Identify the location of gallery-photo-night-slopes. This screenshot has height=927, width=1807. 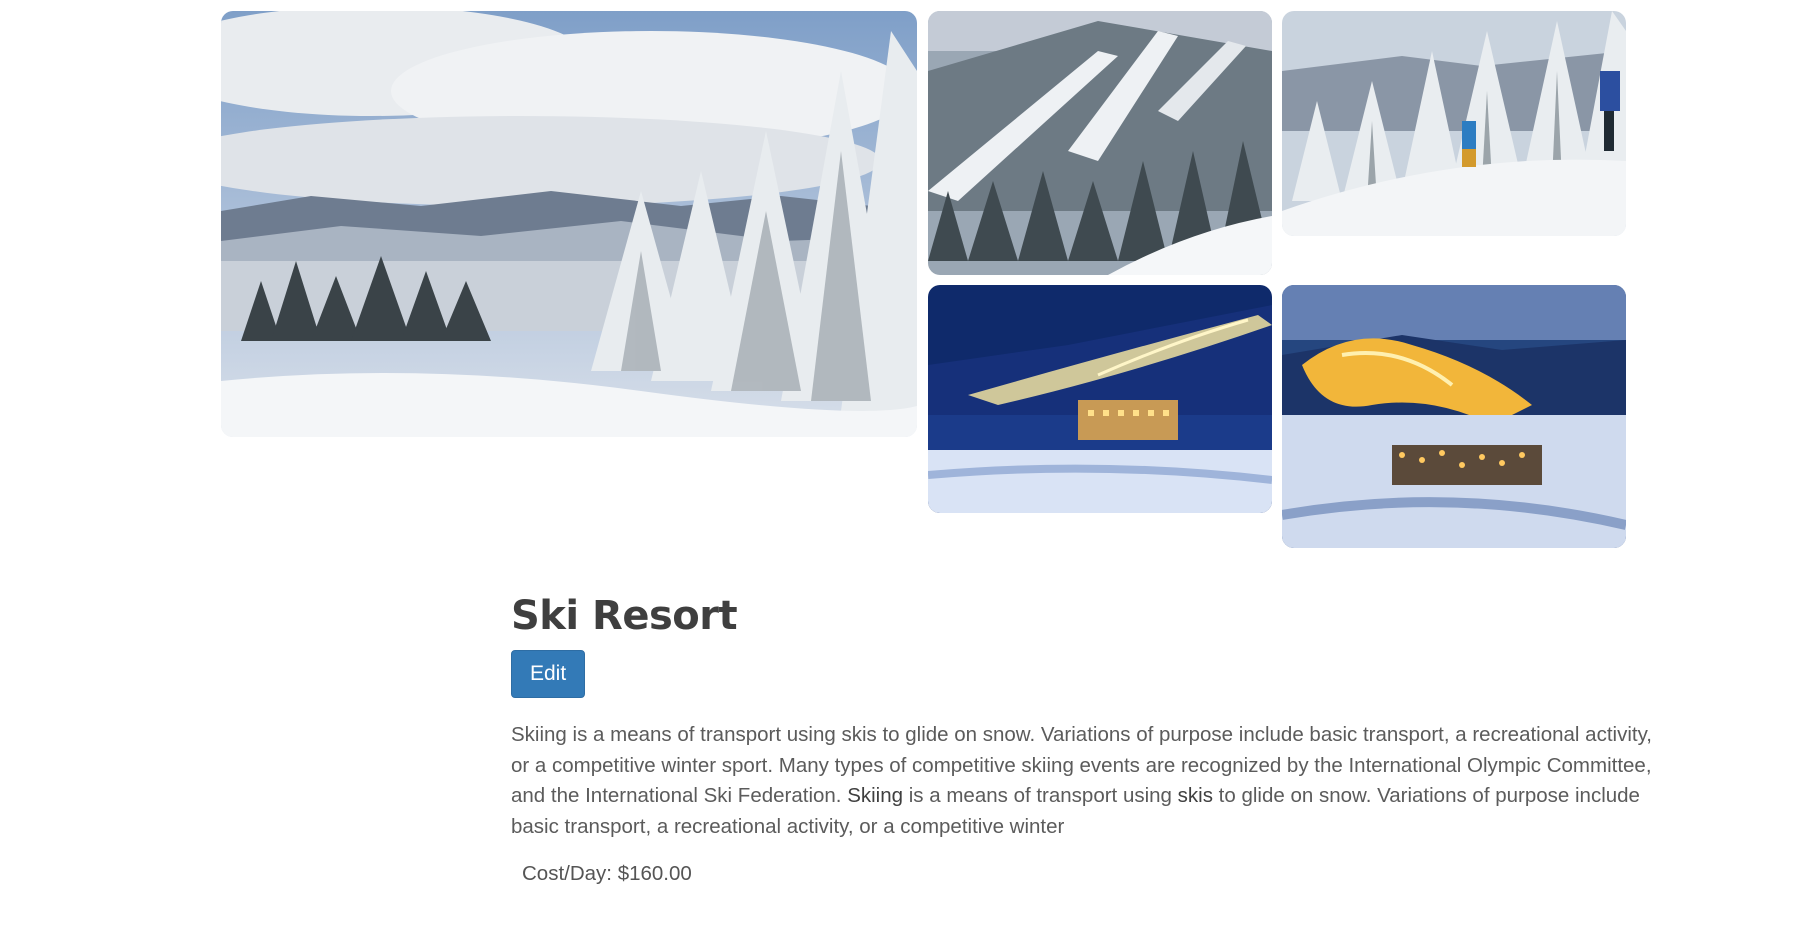
(1454, 416).